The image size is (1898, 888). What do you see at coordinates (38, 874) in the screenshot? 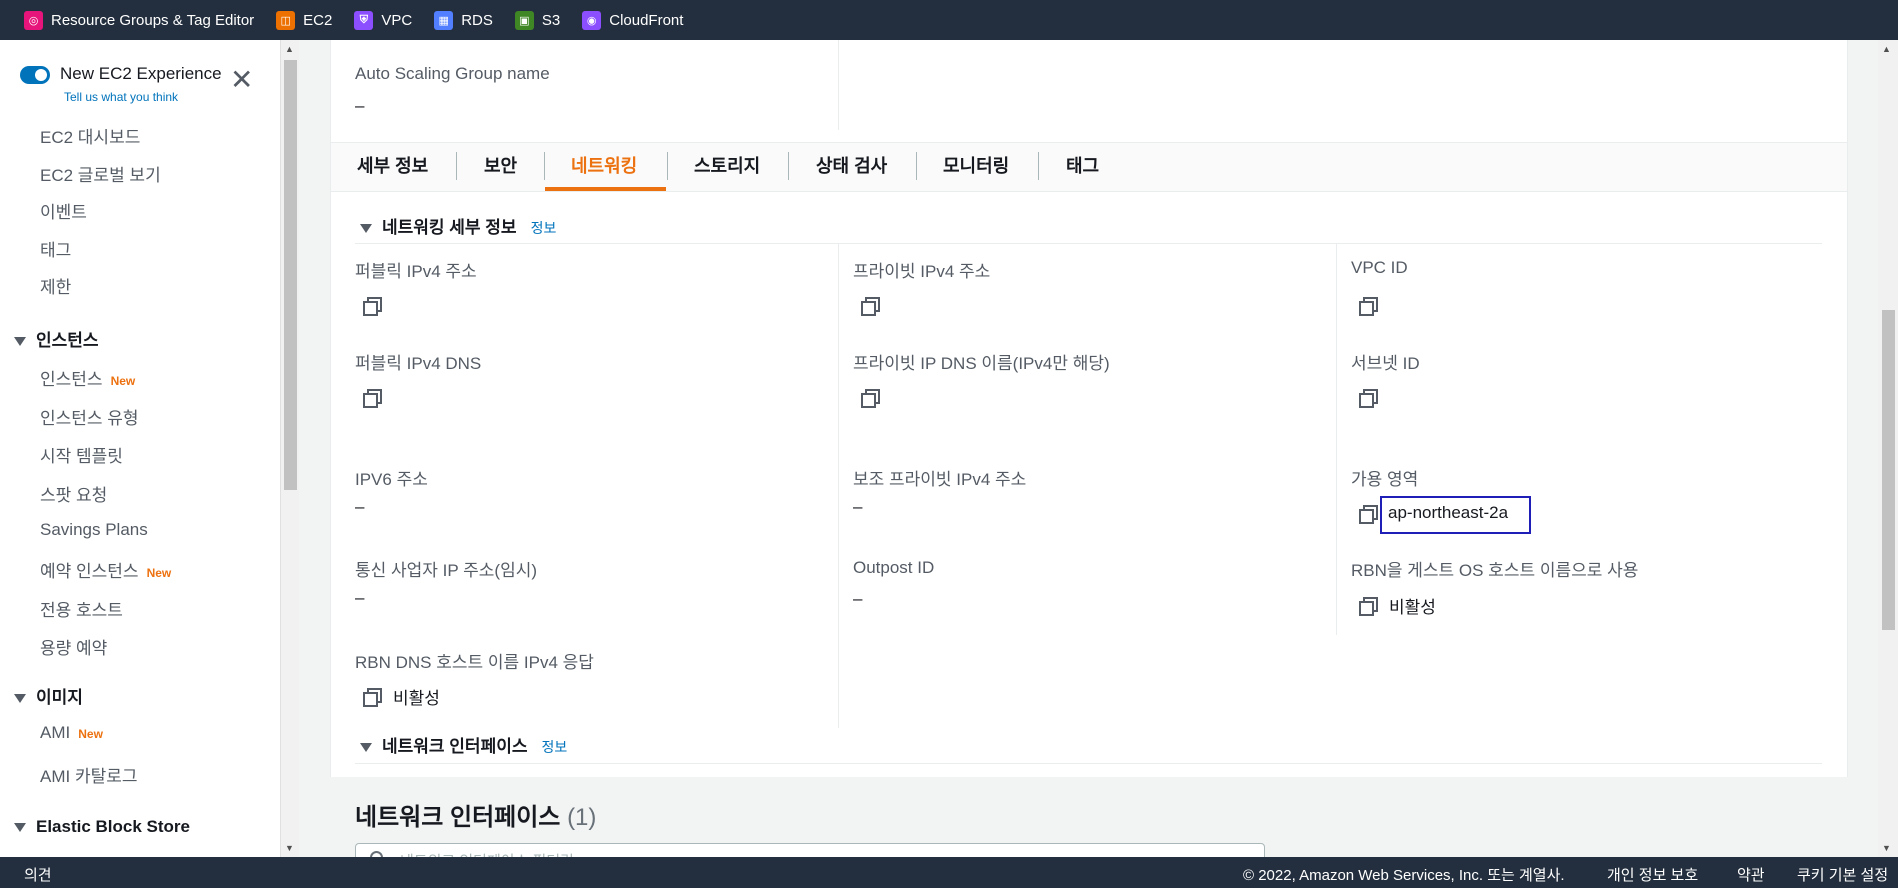
I see `feedback-button: 의견` at bounding box center [38, 874].